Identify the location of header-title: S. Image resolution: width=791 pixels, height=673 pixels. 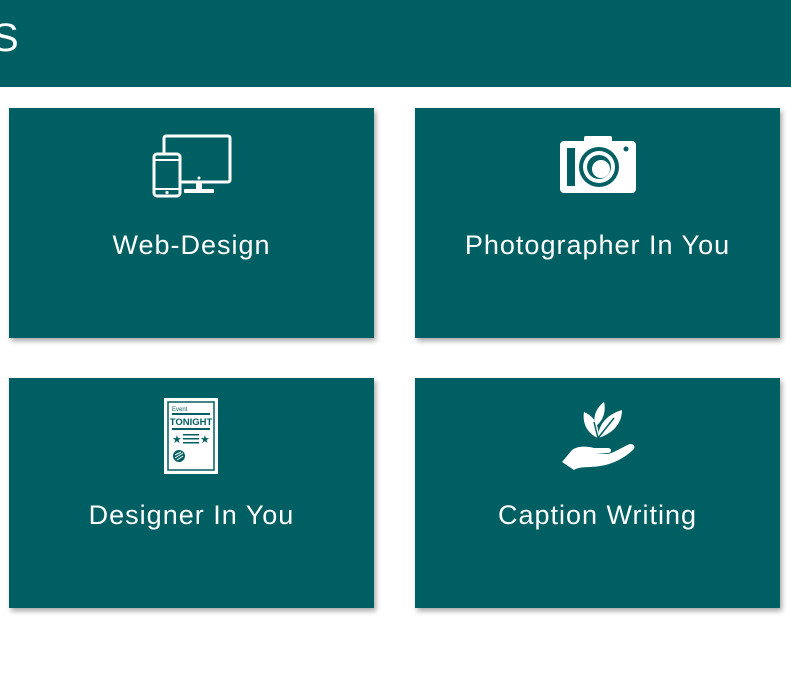
(9, 38).